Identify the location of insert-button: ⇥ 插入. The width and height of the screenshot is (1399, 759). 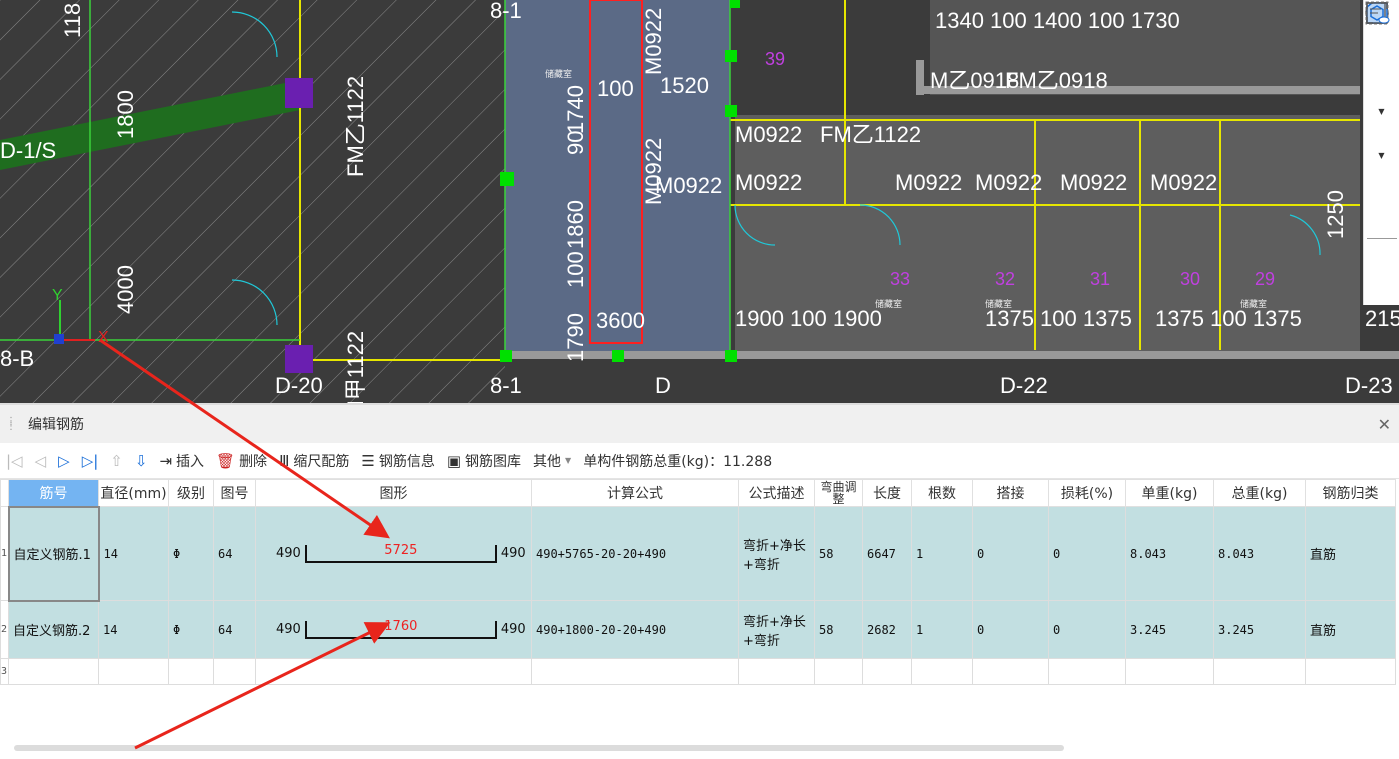
(181, 461).